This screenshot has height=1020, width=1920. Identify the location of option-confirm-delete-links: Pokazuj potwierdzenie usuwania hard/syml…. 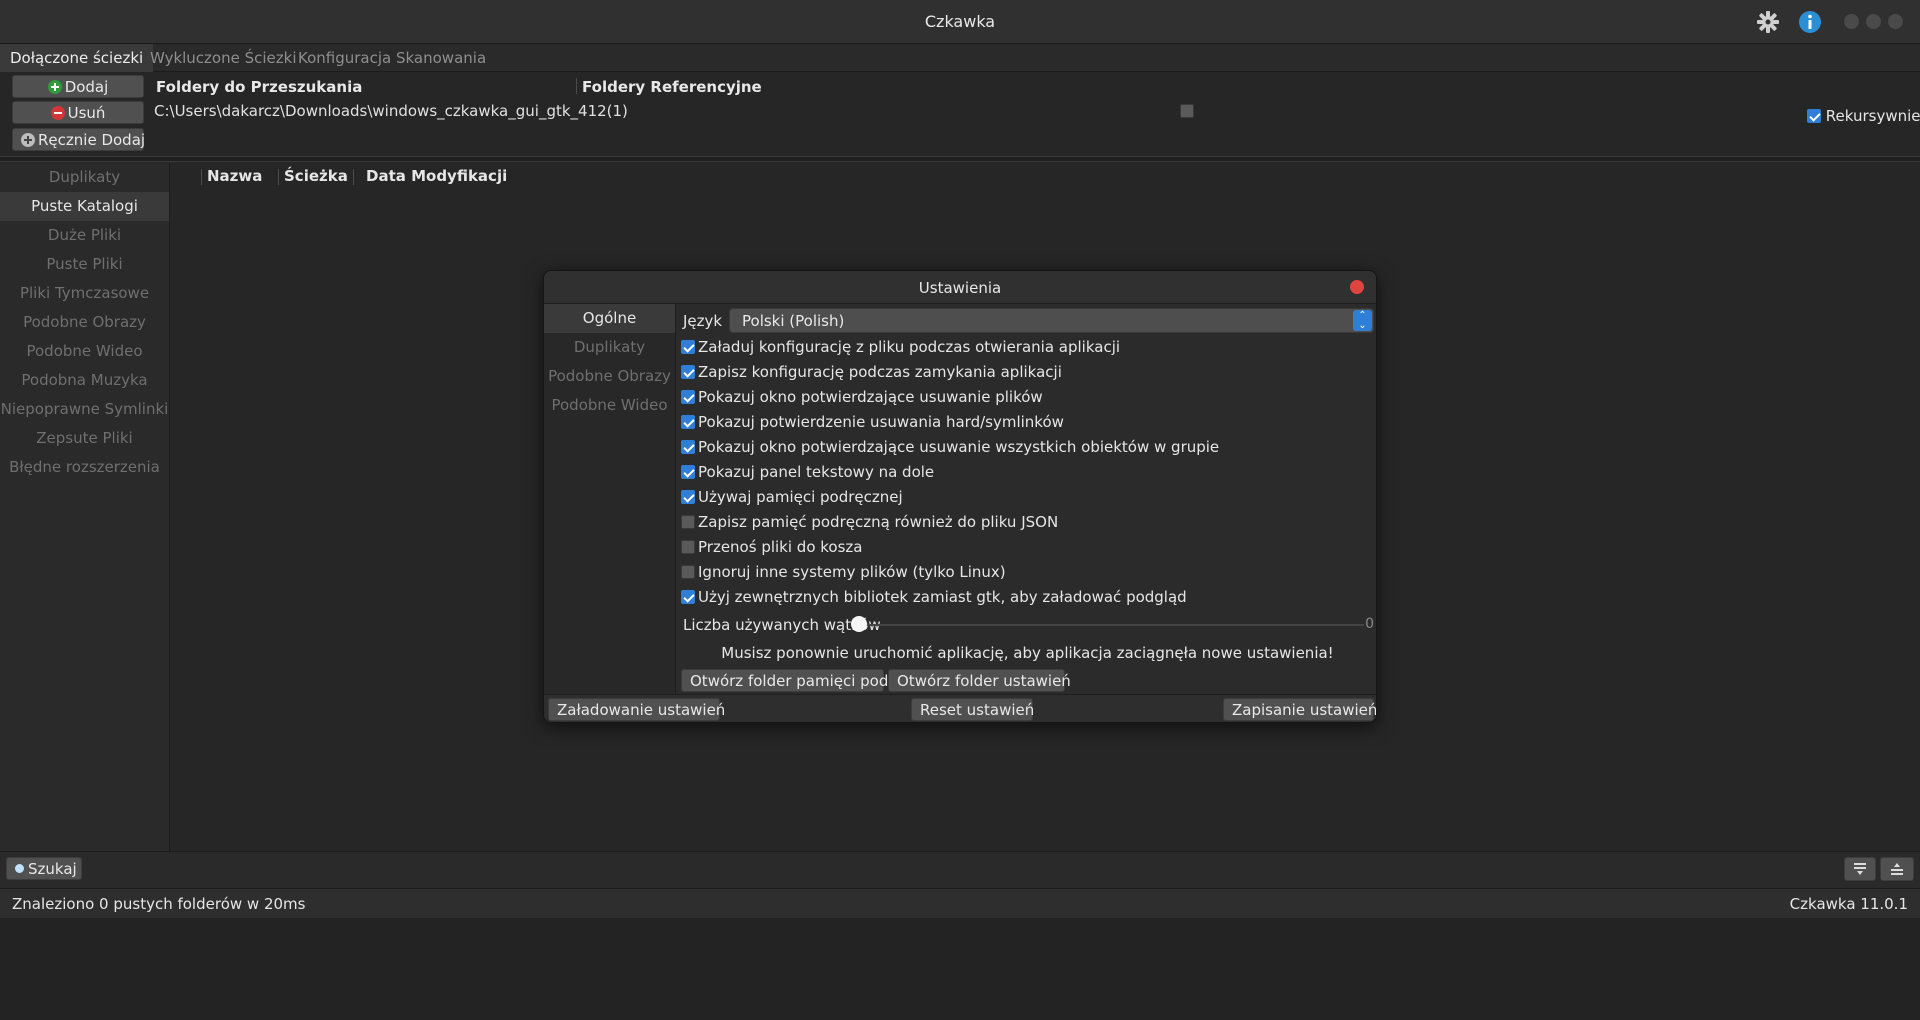
(872, 423).